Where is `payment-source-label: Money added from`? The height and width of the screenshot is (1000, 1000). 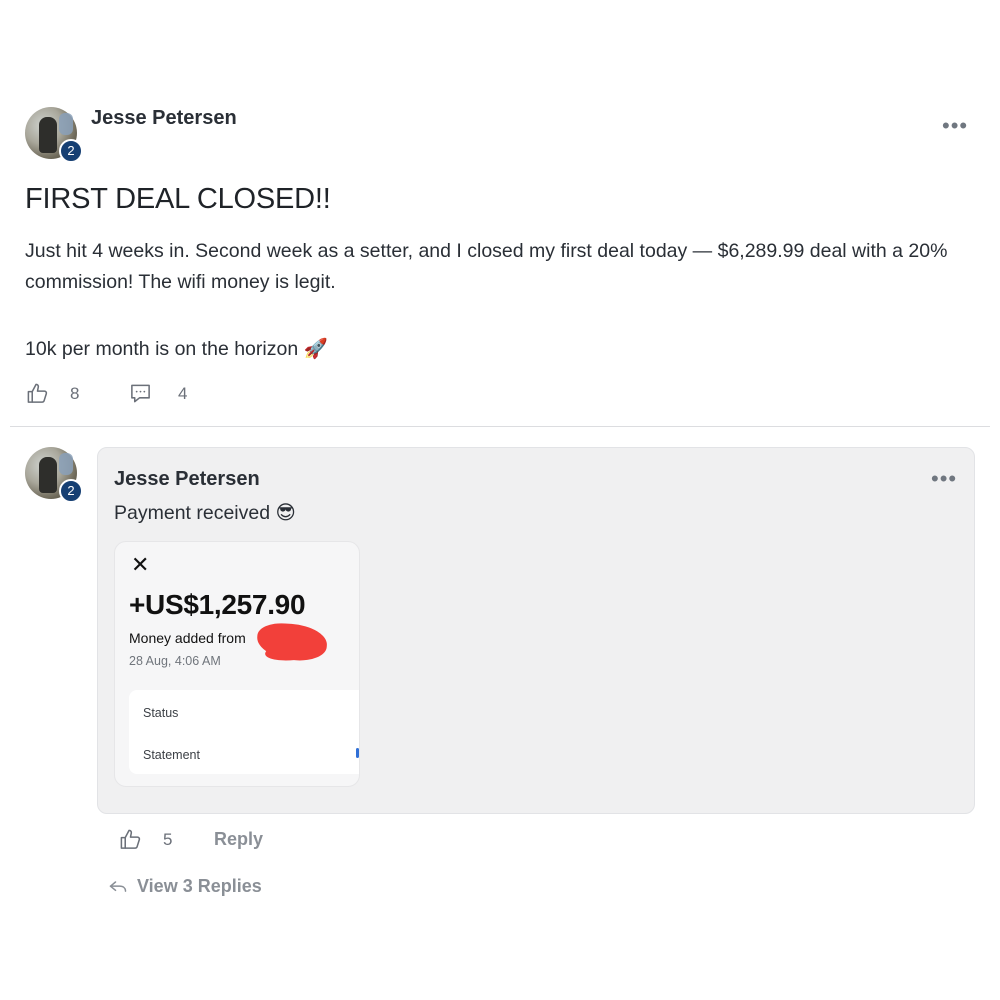 payment-source-label: Money added from is located at coordinates (187, 638).